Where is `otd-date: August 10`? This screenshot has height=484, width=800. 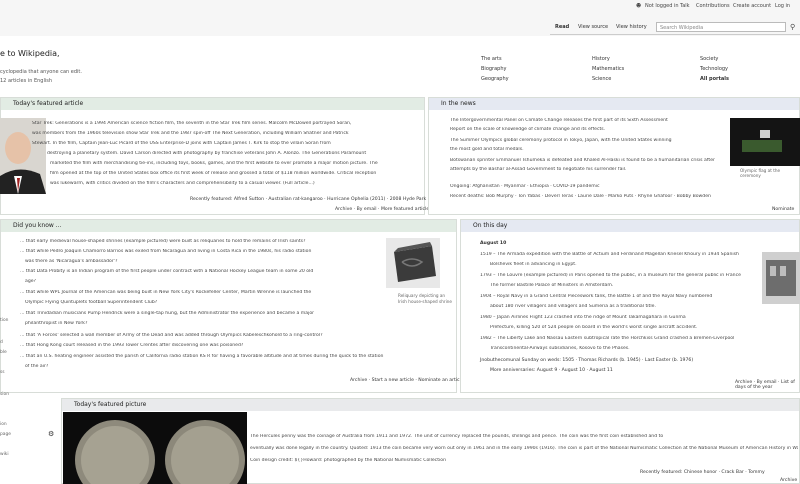 otd-date: August 10 is located at coordinates (493, 243).